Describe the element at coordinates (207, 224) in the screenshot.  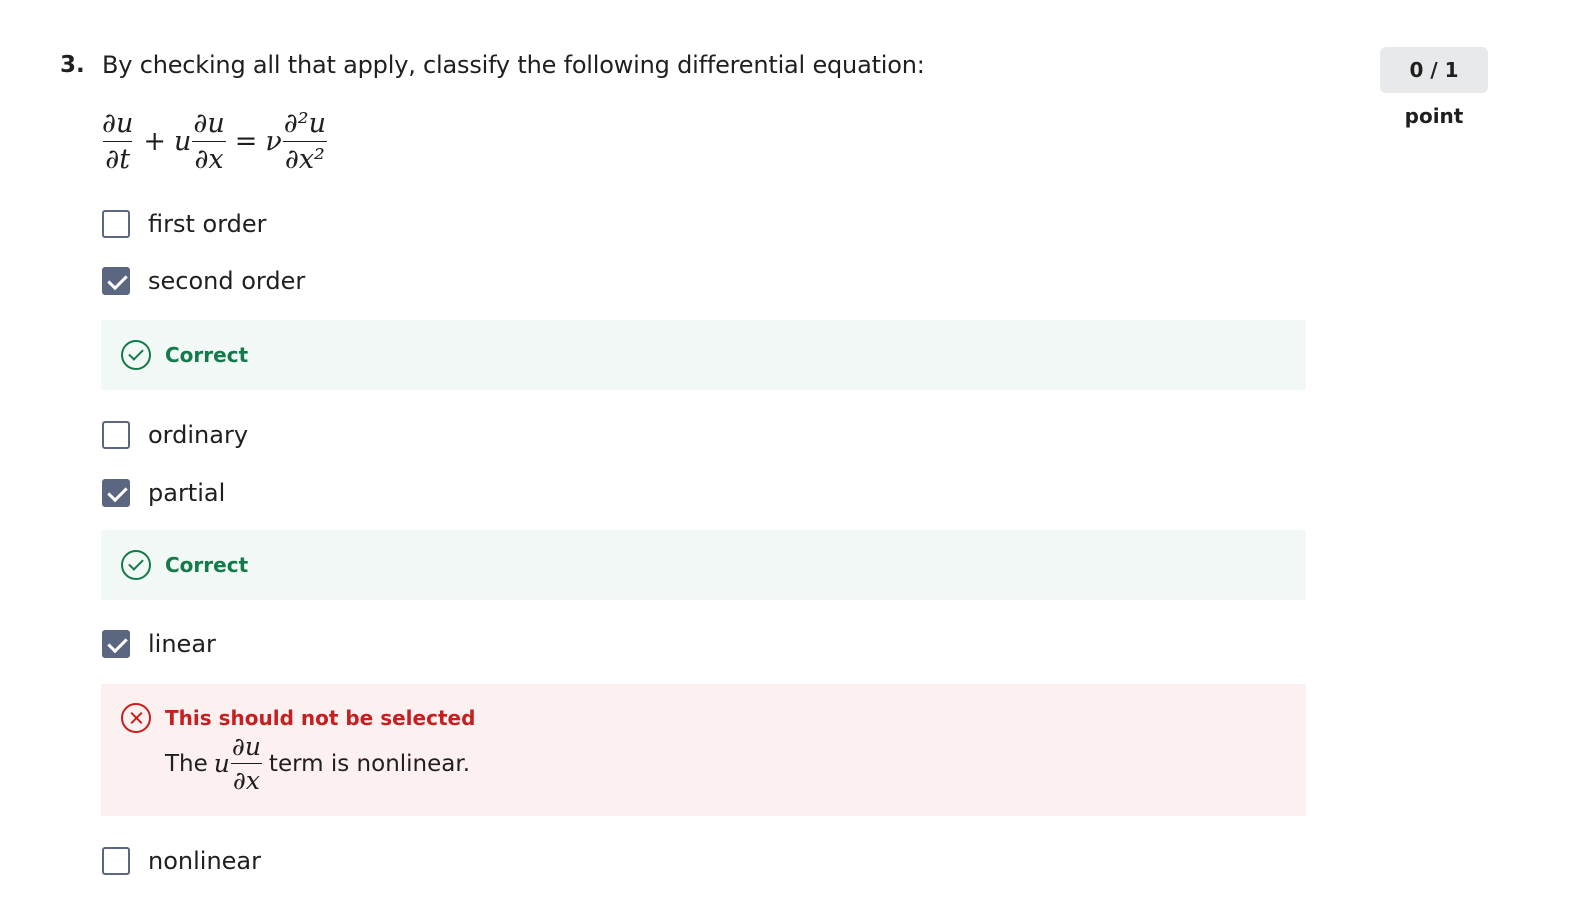
I see `option-label: first order` at that location.